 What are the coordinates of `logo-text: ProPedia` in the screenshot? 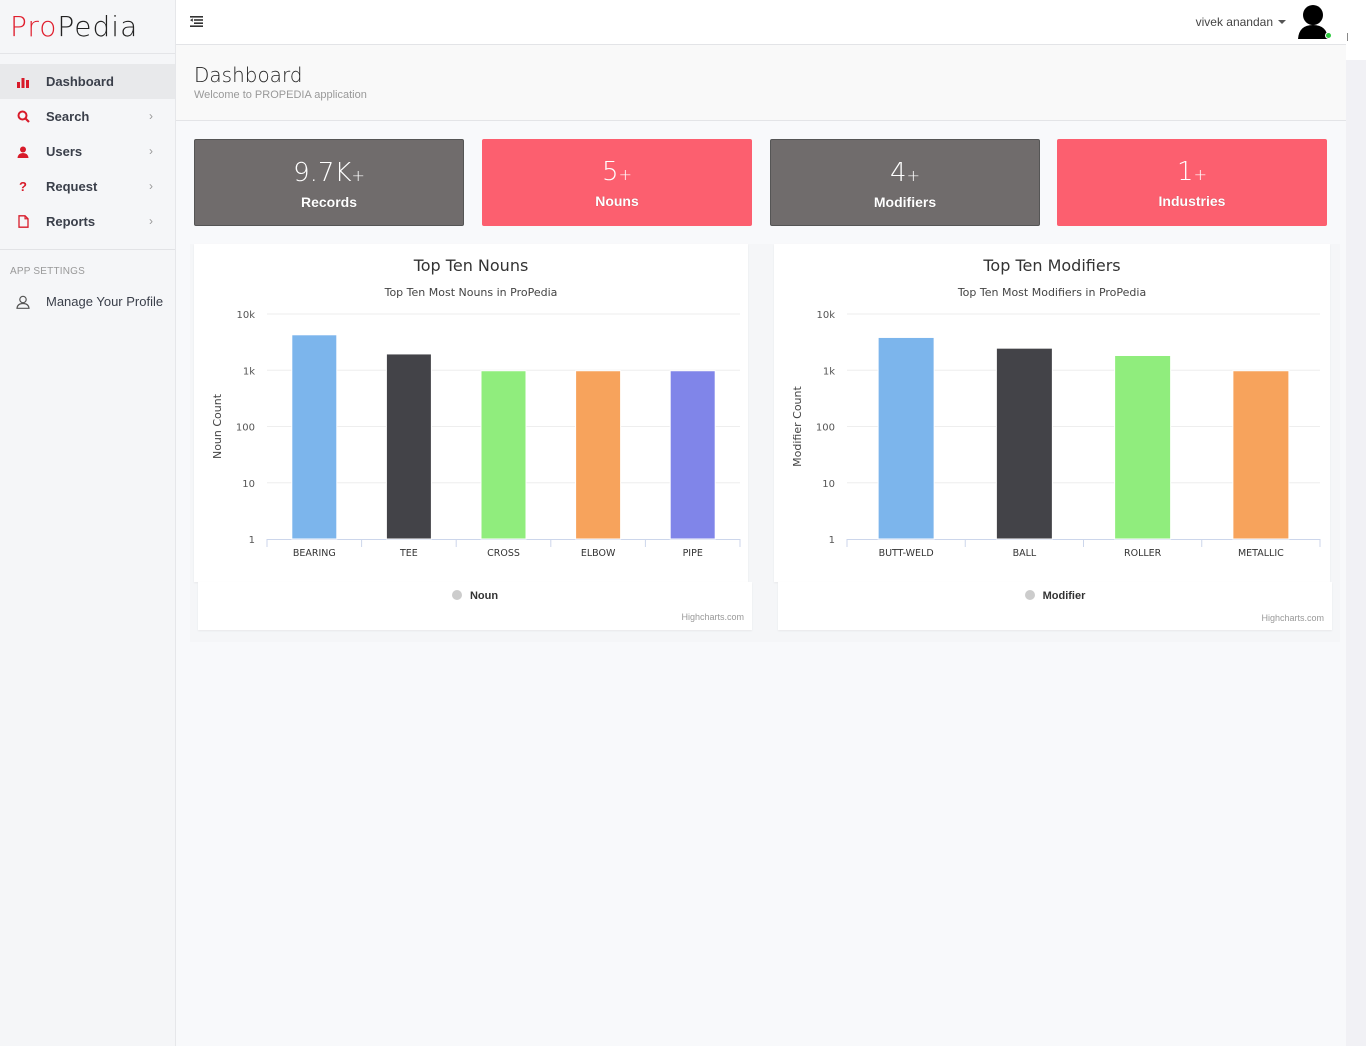 It's located at (74, 26).